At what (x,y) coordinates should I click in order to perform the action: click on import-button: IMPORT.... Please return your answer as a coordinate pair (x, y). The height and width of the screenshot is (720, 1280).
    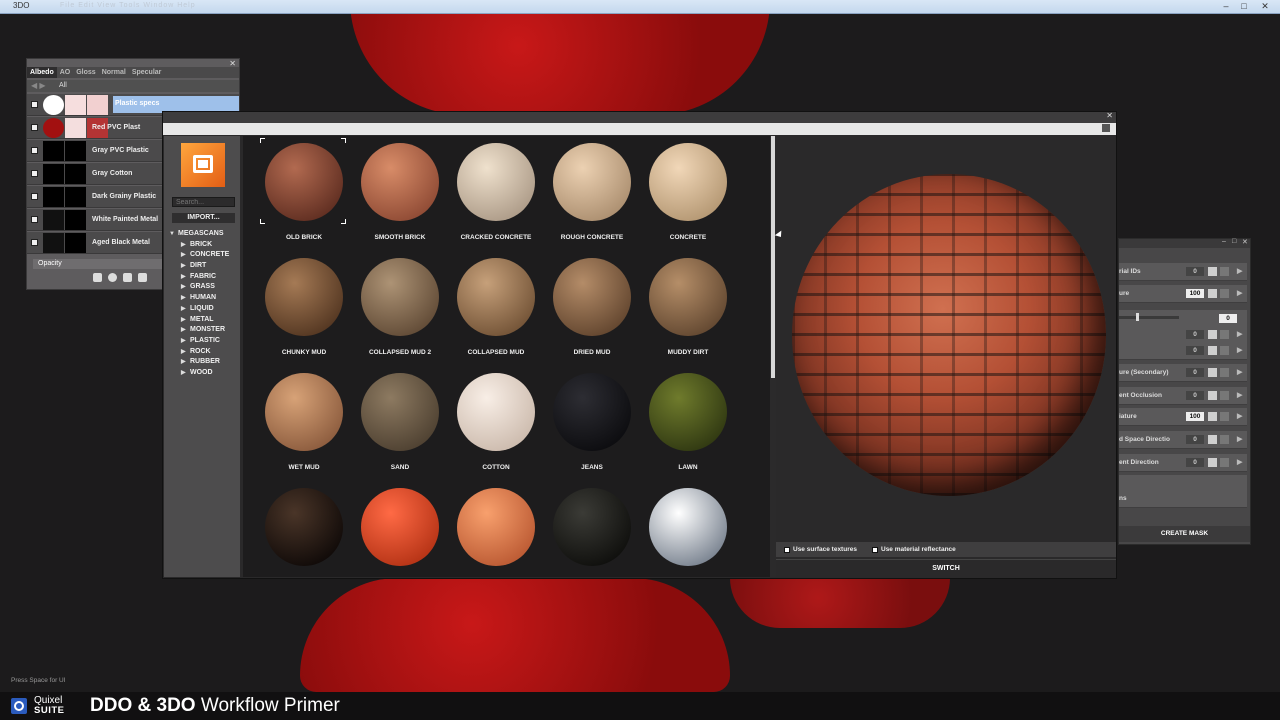
    Looking at the image, I should click on (203, 218).